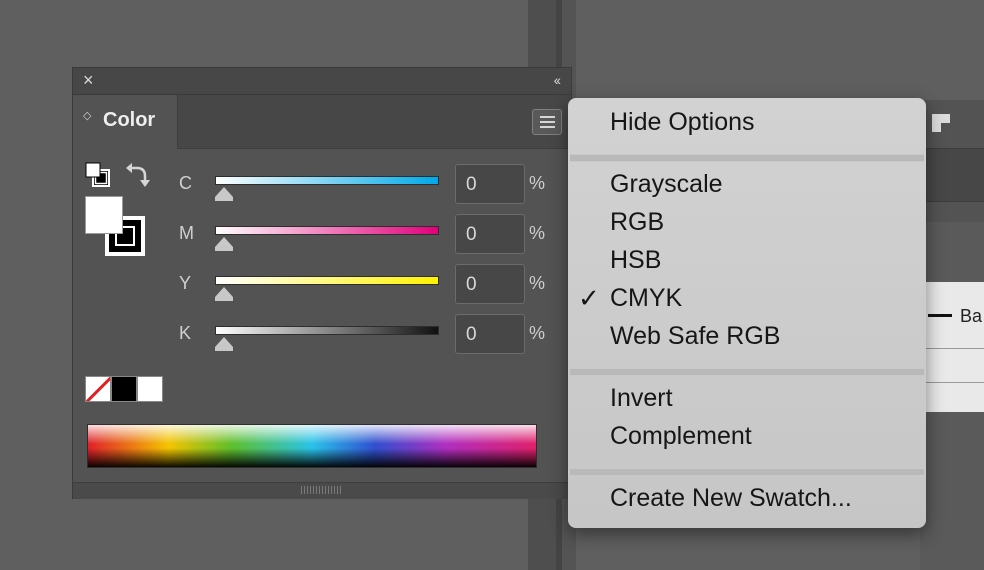 This screenshot has height=570, width=984. I want to click on black-swatch, so click(124, 389).